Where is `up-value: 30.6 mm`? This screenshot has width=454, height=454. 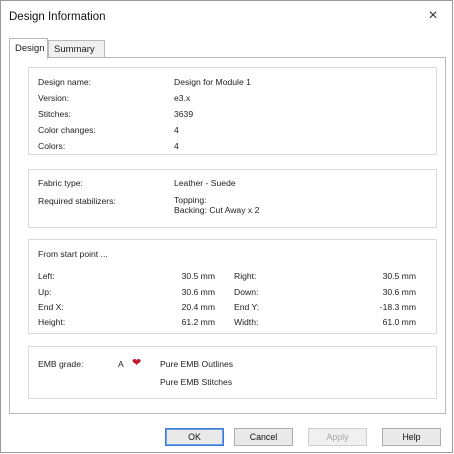
up-value: 30.6 mm is located at coordinates (198, 292).